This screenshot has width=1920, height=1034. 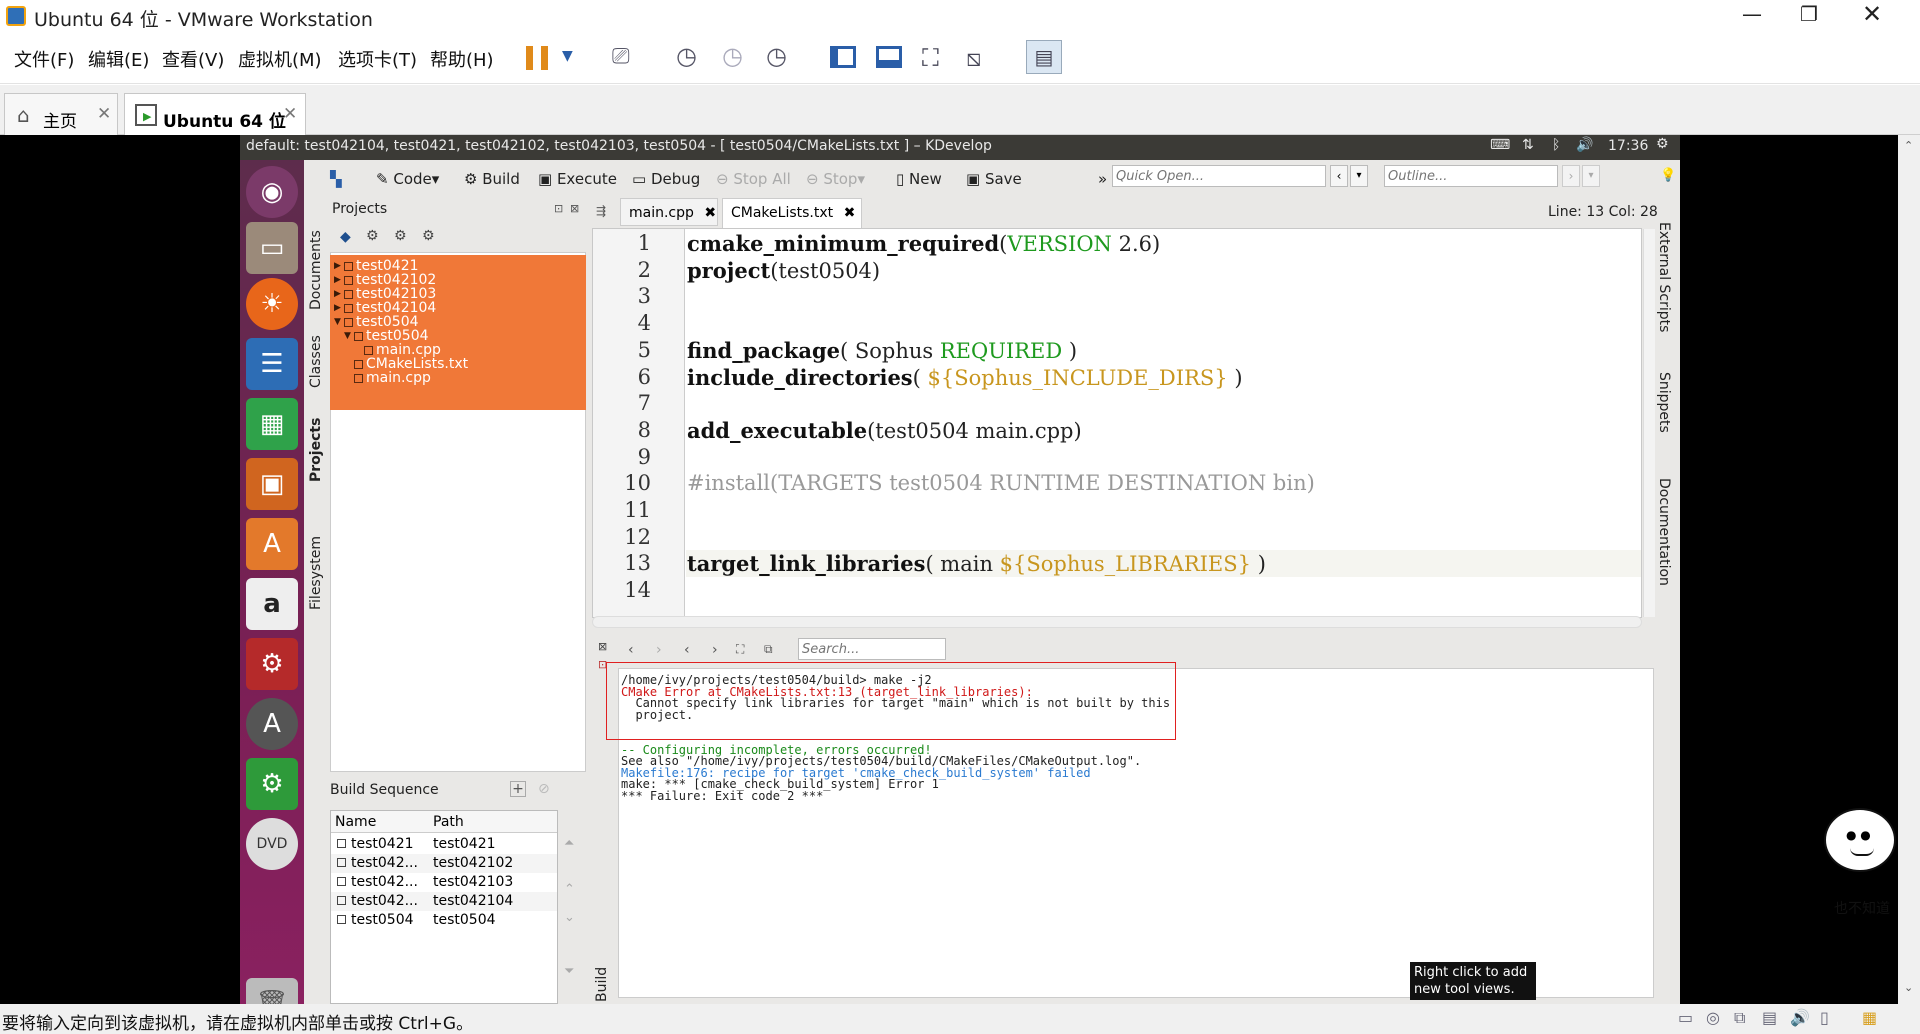 What do you see at coordinates (215, 114) in the screenshot?
I see `tab-ubuntu: ▶ Ubuntu 64 位 ✕` at bounding box center [215, 114].